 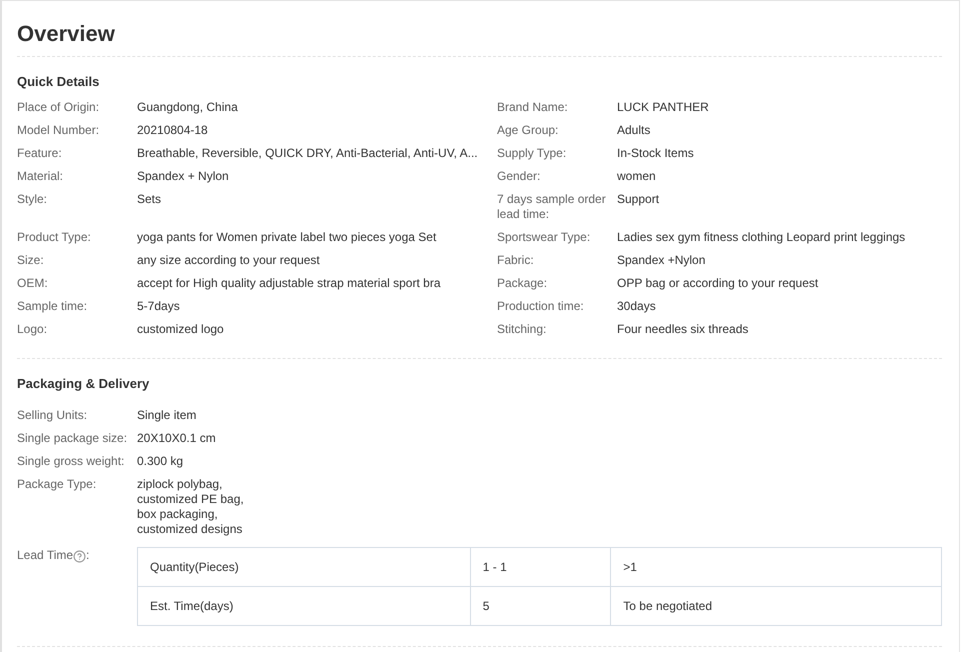 I want to click on detail-value: Adults, so click(x=634, y=130).